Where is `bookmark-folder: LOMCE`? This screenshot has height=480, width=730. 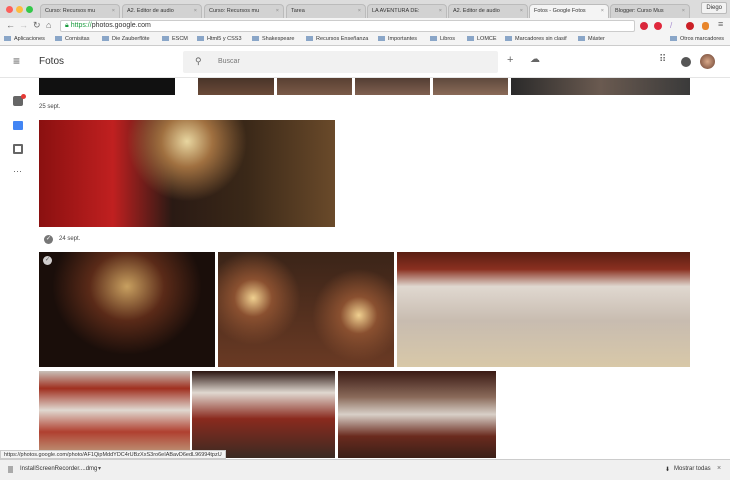
bookmark-folder: LOMCE is located at coordinates (482, 39).